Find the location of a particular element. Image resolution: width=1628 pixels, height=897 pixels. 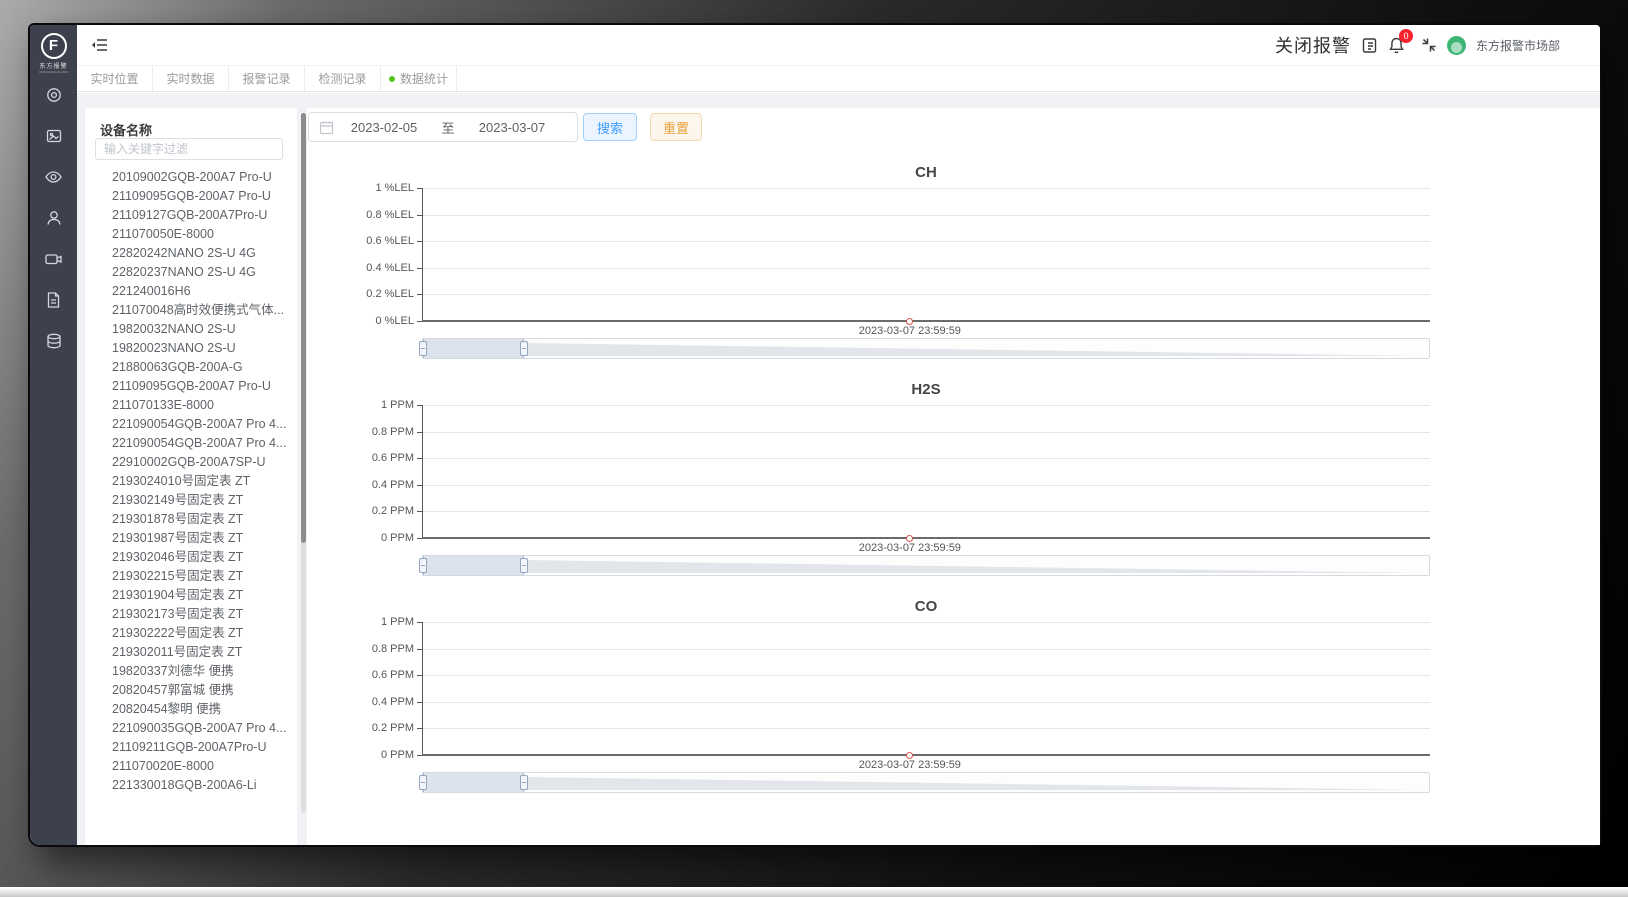

device-list-item: 219302011号固定表 ZT is located at coordinates (187, 652).